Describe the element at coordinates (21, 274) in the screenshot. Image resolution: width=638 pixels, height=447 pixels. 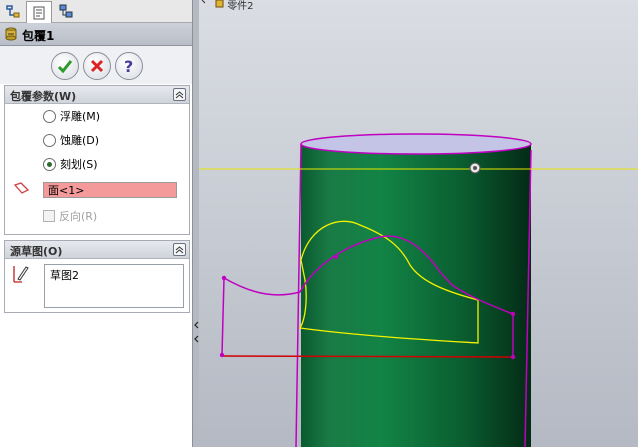
I see `sketch-icon` at that location.